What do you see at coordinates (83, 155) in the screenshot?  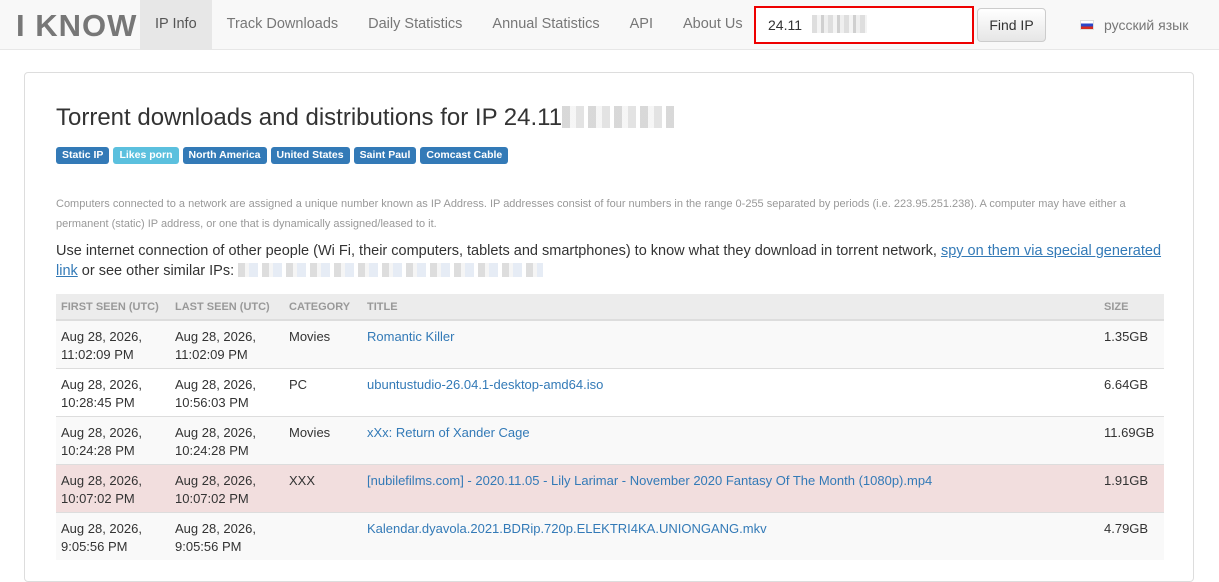 I see `tag-static-ip: Static IP` at bounding box center [83, 155].